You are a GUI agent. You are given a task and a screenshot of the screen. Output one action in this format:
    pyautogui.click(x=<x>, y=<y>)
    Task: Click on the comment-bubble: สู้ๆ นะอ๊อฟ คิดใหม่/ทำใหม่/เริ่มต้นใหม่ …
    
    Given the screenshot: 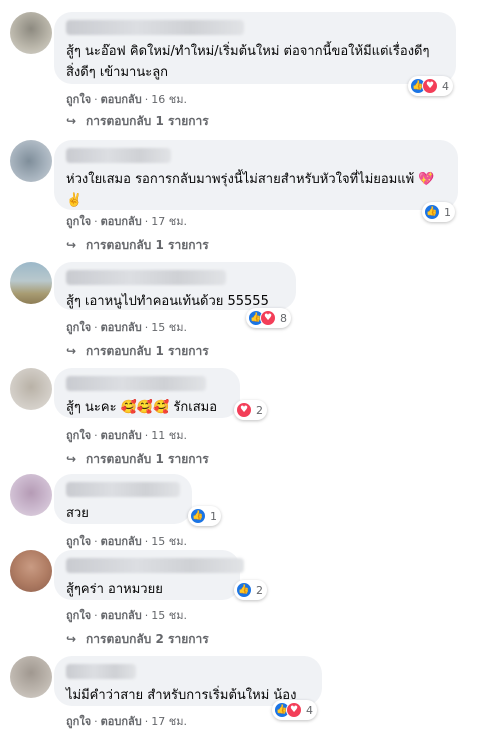 What is the action you would take?
    pyautogui.click(x=255, y=48)
    